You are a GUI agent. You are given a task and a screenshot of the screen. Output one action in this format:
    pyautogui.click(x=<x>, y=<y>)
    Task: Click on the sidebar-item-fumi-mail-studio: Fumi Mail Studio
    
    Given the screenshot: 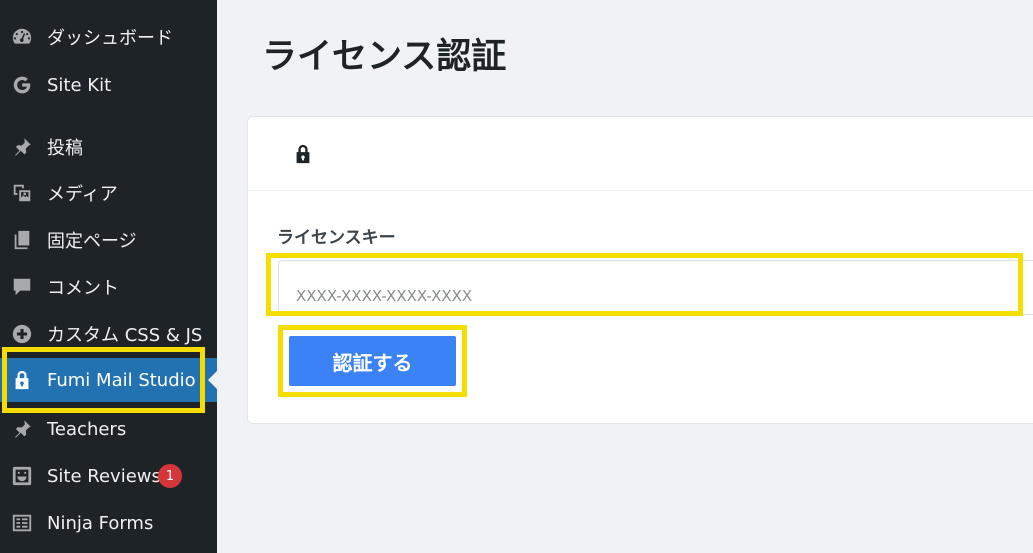 What is the action you would take?
    pyautogui.click(x=108, y=380)
    